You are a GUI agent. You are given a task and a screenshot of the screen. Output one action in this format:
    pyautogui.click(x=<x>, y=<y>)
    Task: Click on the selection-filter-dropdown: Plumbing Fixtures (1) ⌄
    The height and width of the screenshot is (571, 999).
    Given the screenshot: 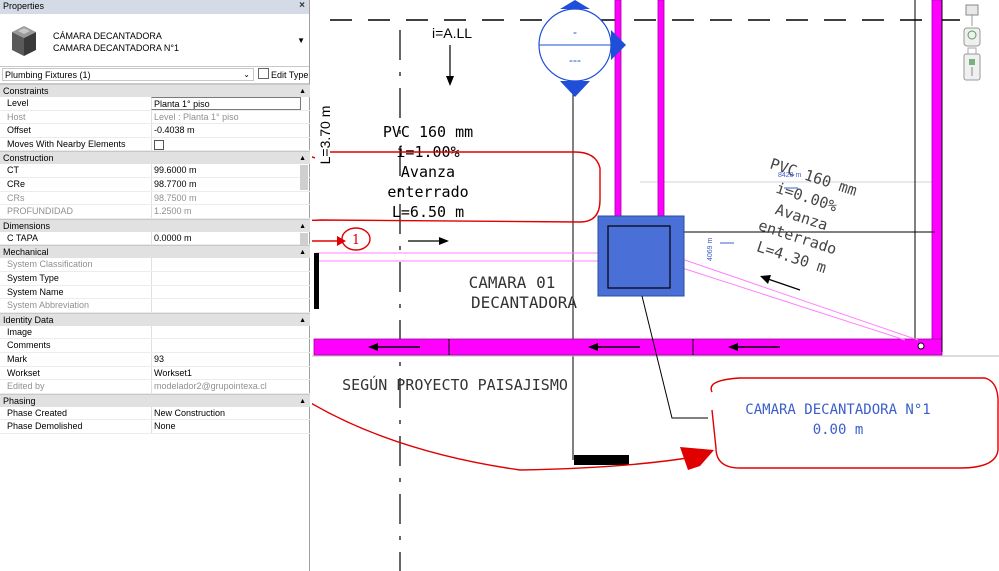 What is the action you would take?
    pyautogui.click(x=128, y=74)
    